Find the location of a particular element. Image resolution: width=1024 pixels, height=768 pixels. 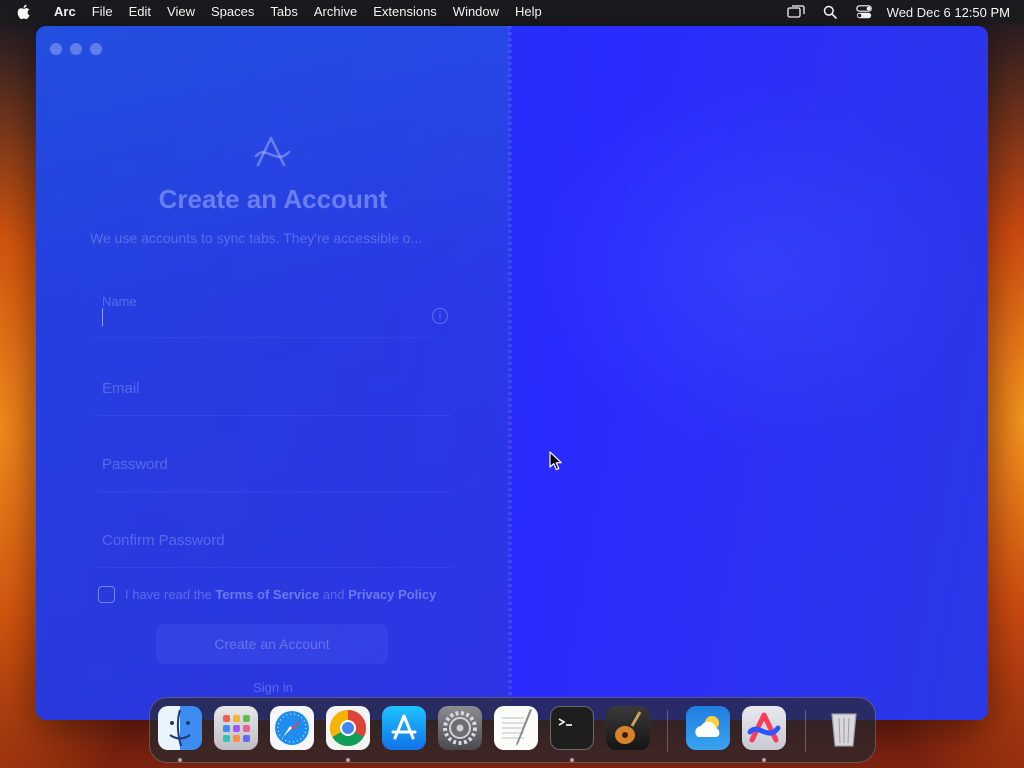

menu-spaces: Spaces is located at coordinates (232, 12).